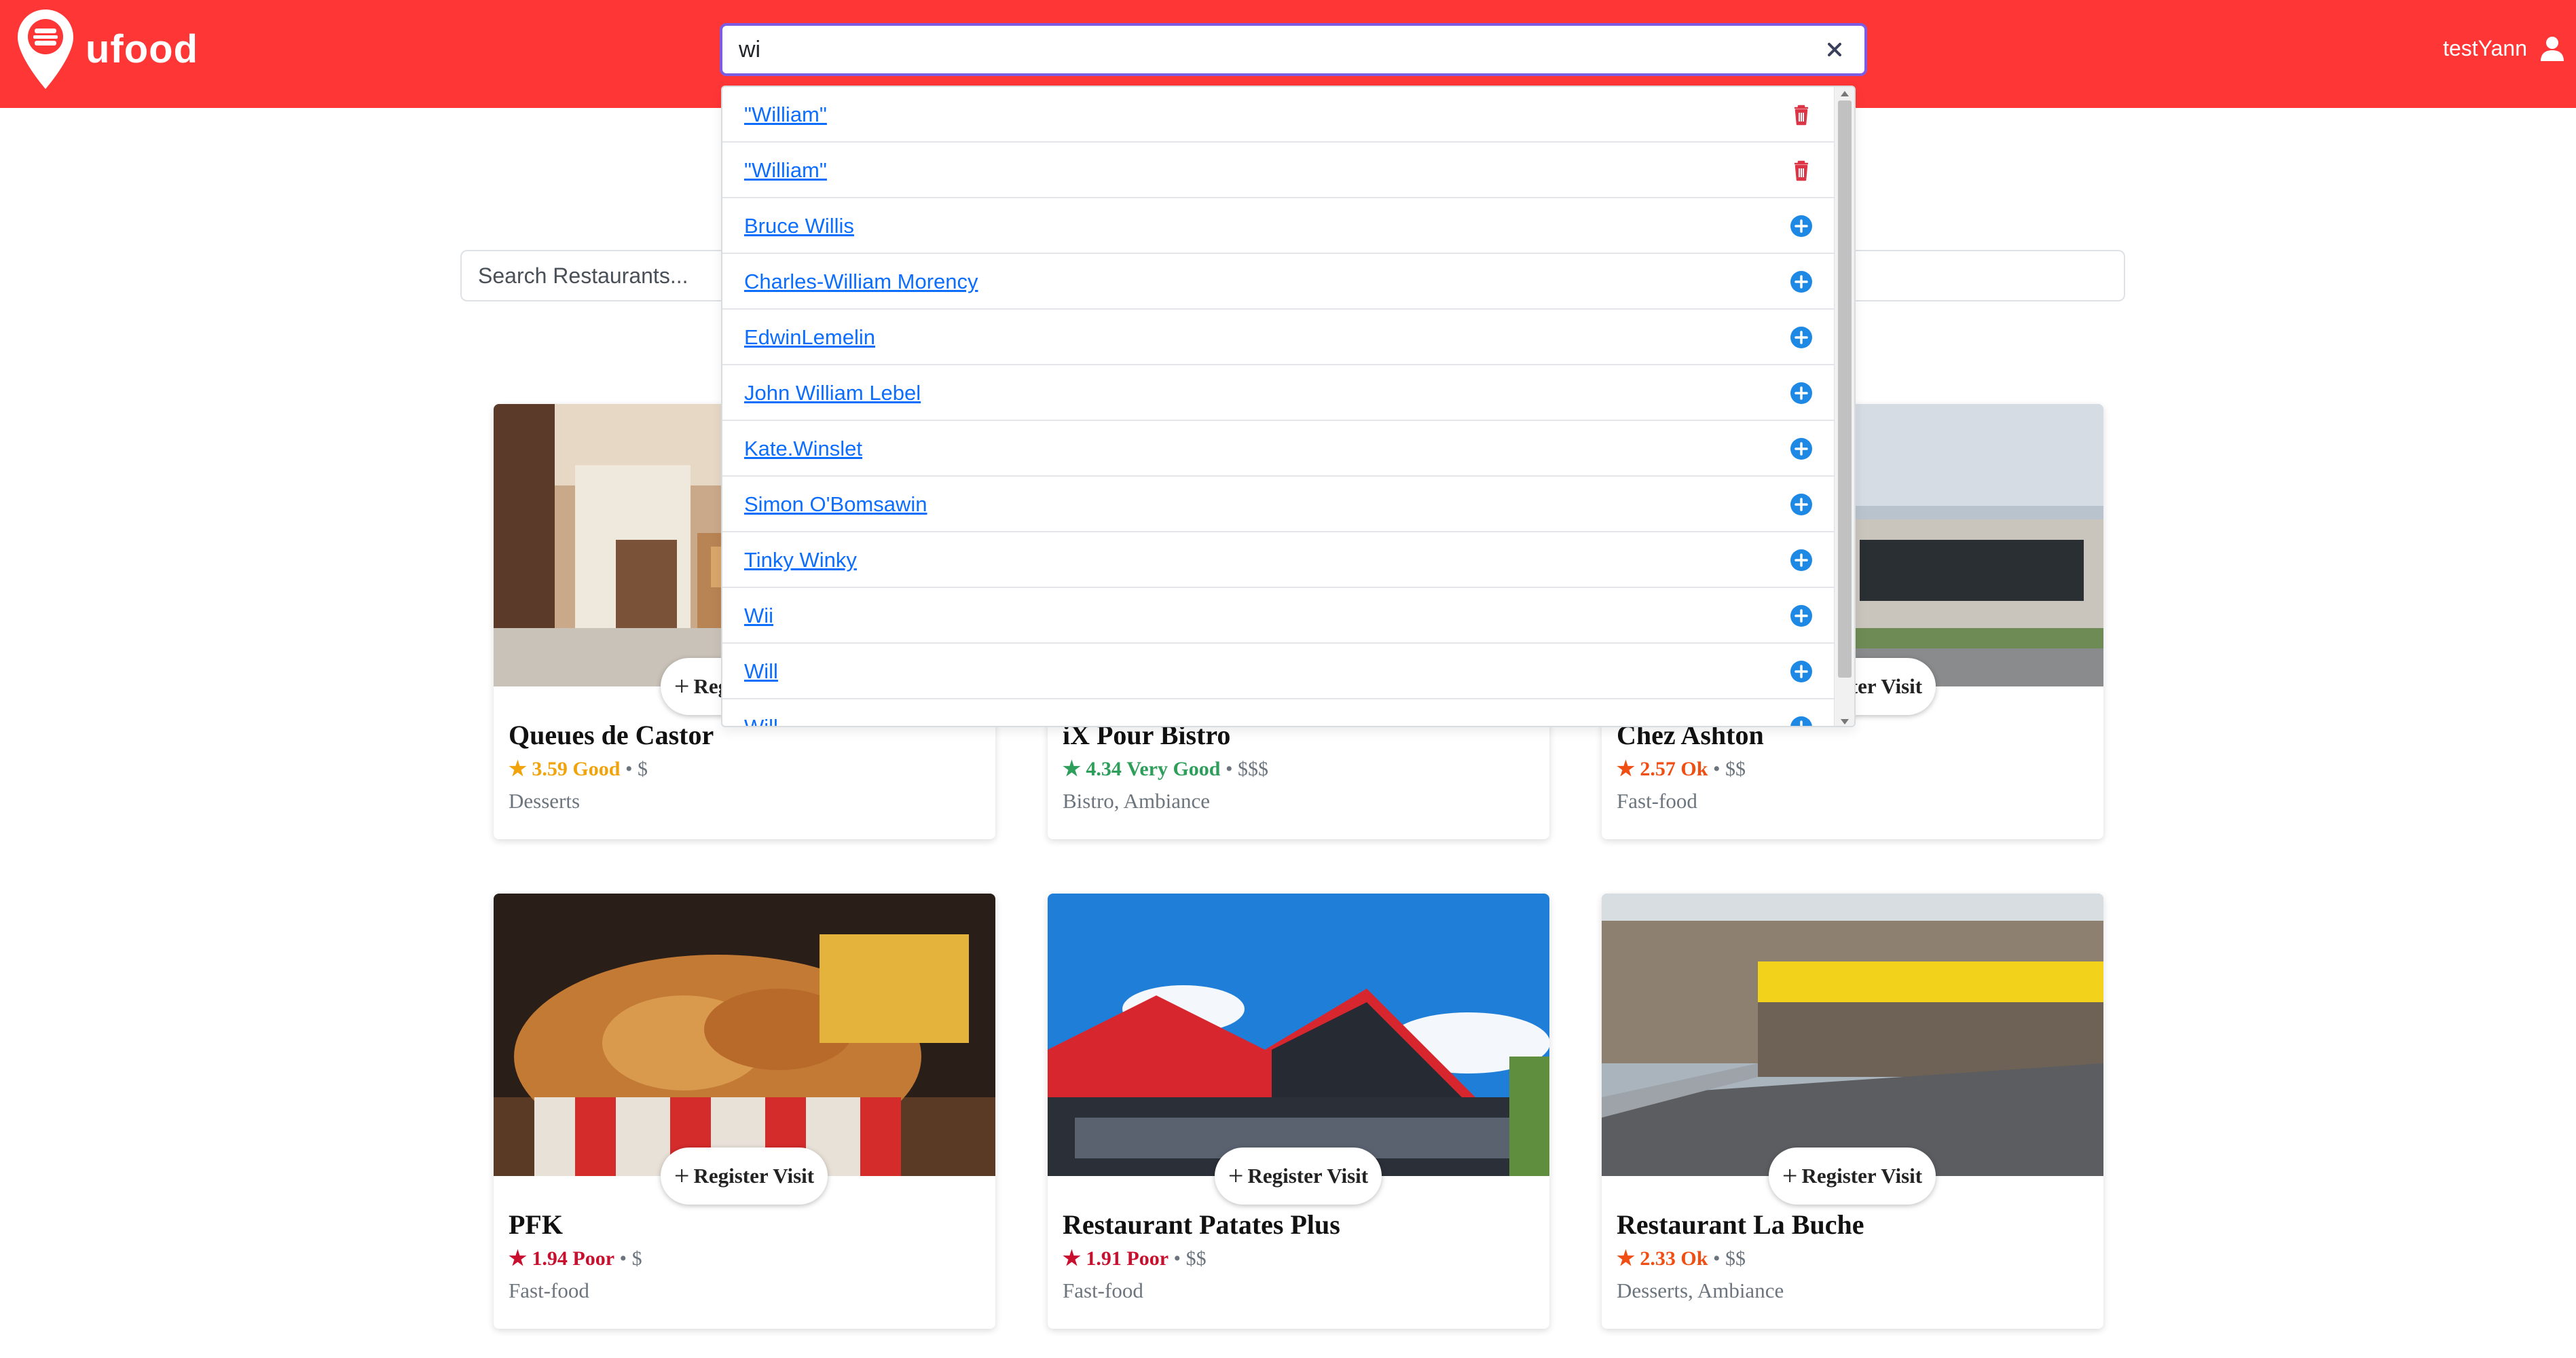 The width and height of the screenshot is (2576, 1358). I want to click on restaurant-tags: Bistro, Ambiance, so click(1136, 801).